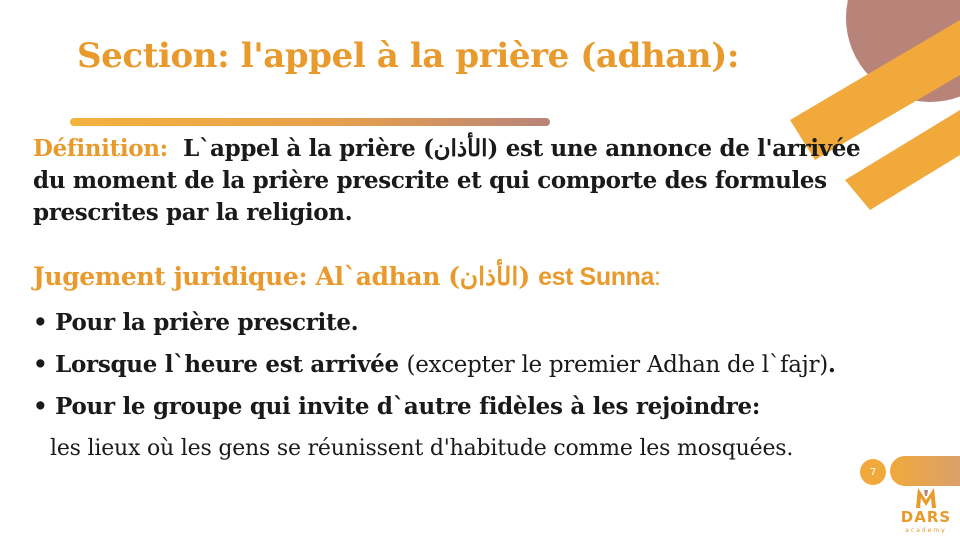 The width and height of the screenshot is (960, 540). What do you see at coordinates (281, 276) in the screenshot?
I see `judgement-label: Jugement juridique: Al`adhan (الأذان)` at bounding box center [281, 276].